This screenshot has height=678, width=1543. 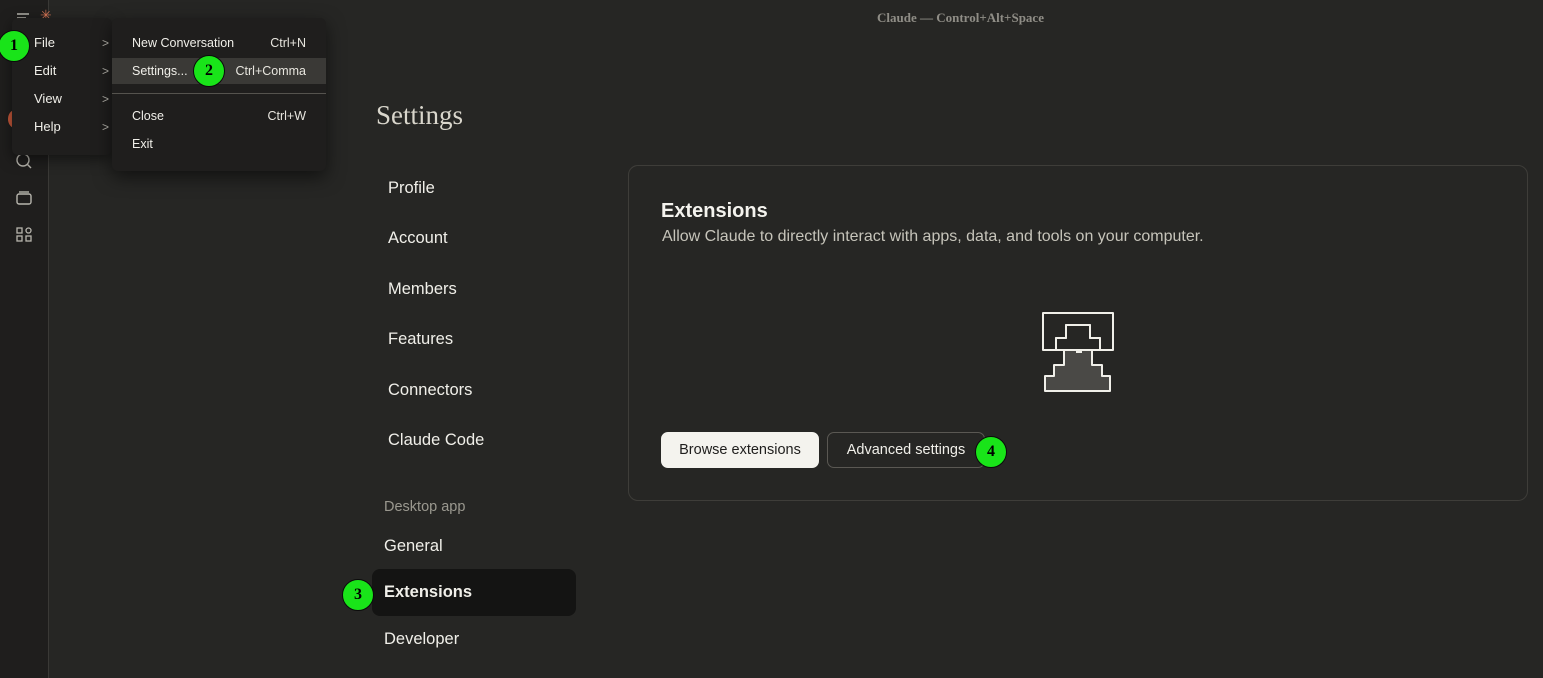 What do you see at coordinates (420, 339) in the screenshot?
I see `settings-nav-features: Features` at bounding box center [420, 339].